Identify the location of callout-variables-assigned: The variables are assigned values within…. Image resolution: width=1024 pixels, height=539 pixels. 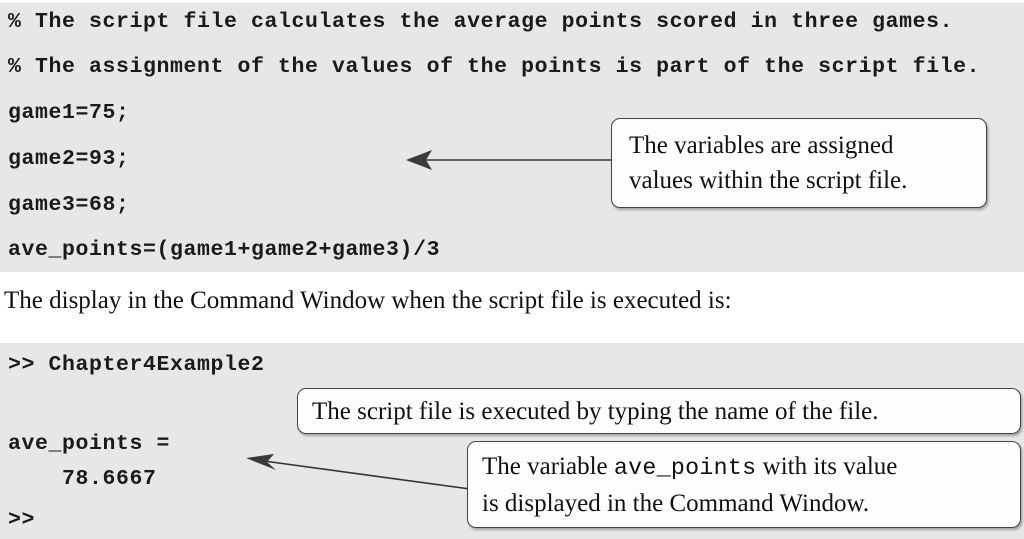
(799, 163).